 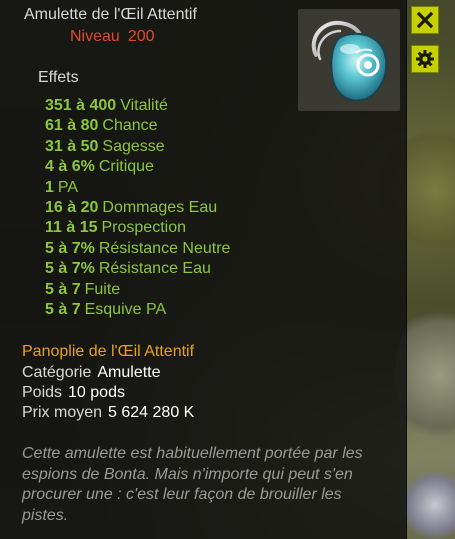 I want to click on effect-label: Prospection, so click(x=144, y=228).